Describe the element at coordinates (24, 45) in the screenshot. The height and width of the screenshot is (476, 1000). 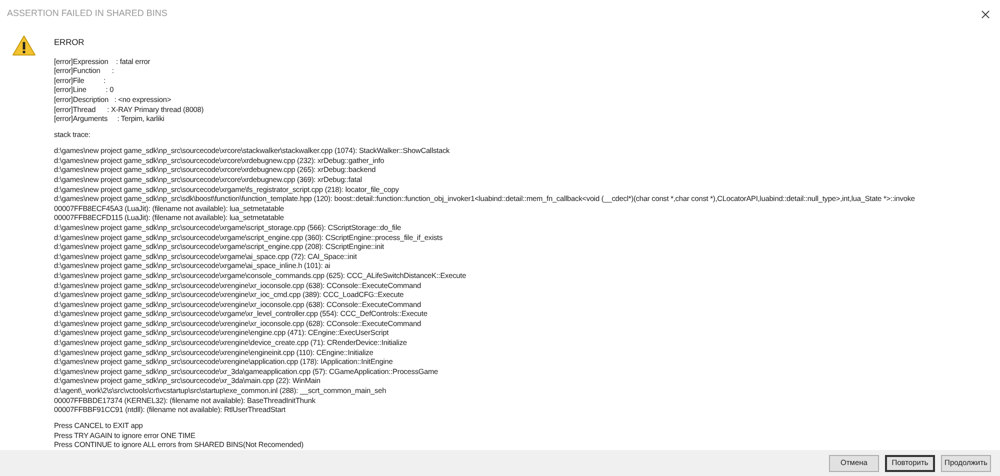
I see `warning-icon` at that location.